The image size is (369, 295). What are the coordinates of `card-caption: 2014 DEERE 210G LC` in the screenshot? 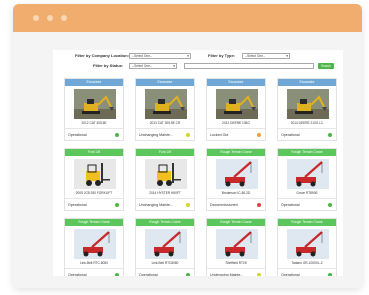 It's located at (307, 123).